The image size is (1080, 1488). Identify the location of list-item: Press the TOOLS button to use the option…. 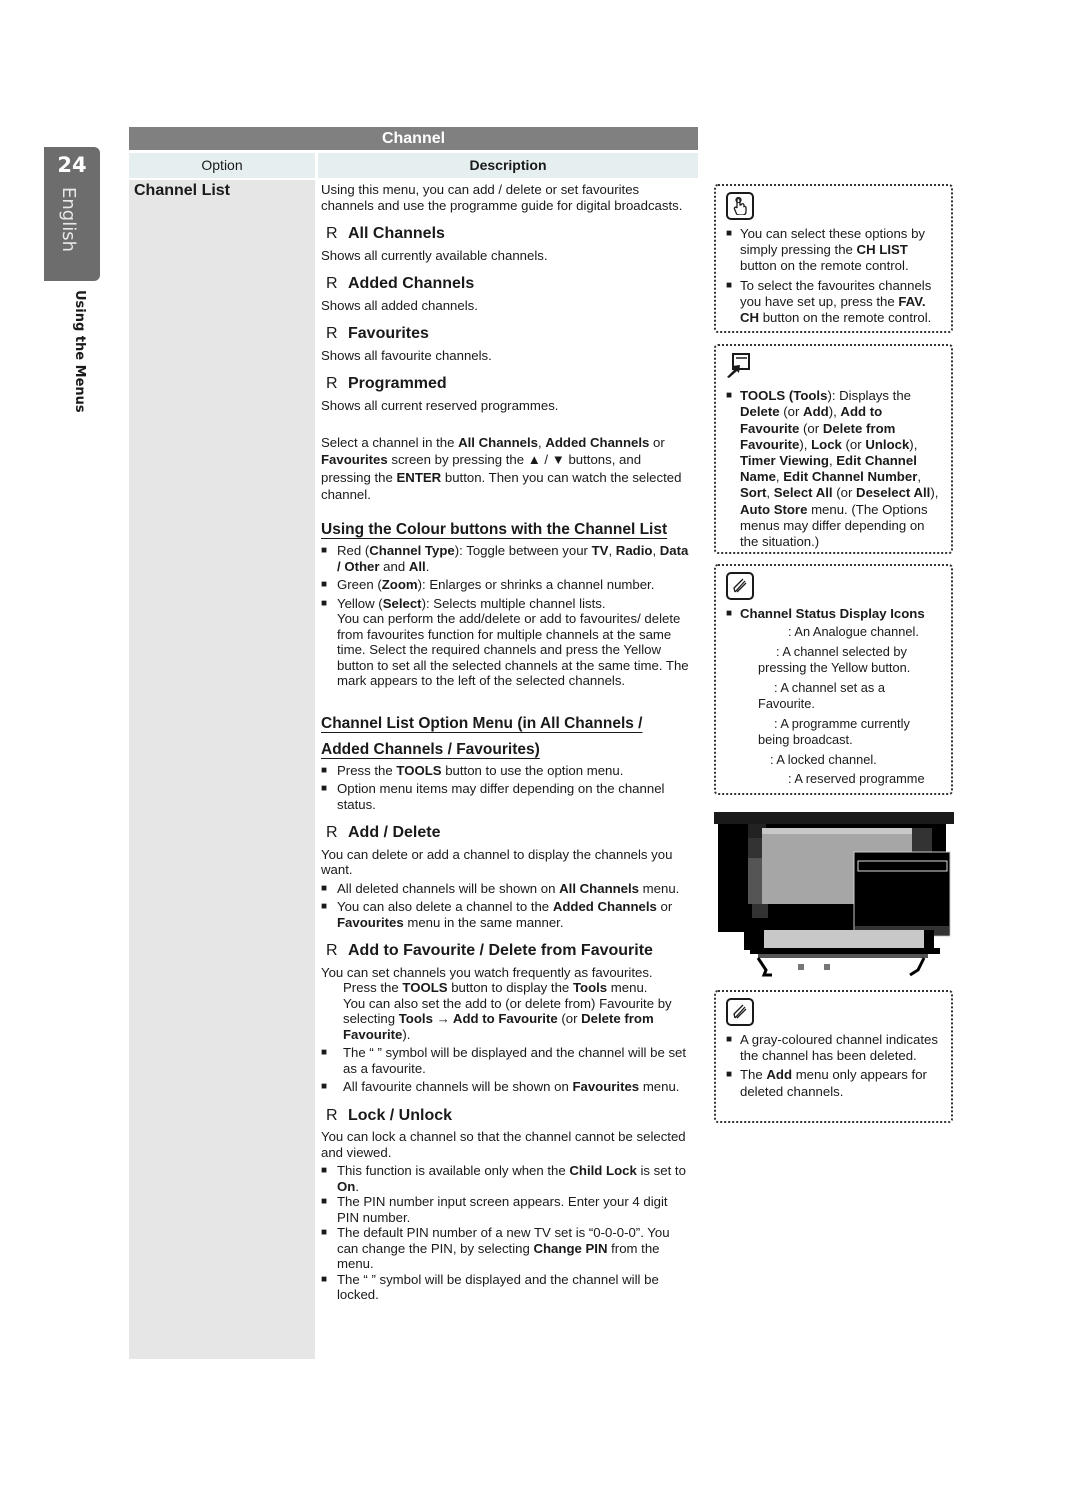
(507, 771).